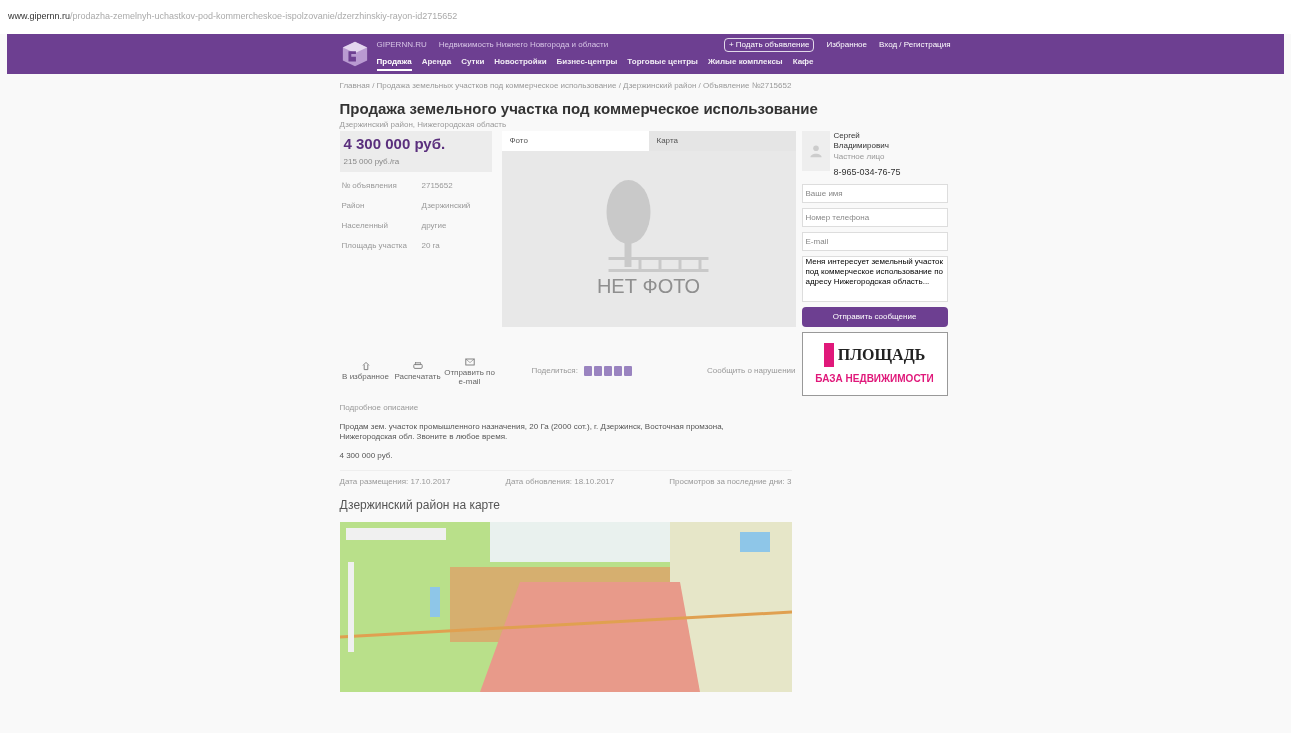  Describe the element at coordinates (867, 172) in the screenshot. I see `contact-phone: 8-965-034-76-75` at that location.